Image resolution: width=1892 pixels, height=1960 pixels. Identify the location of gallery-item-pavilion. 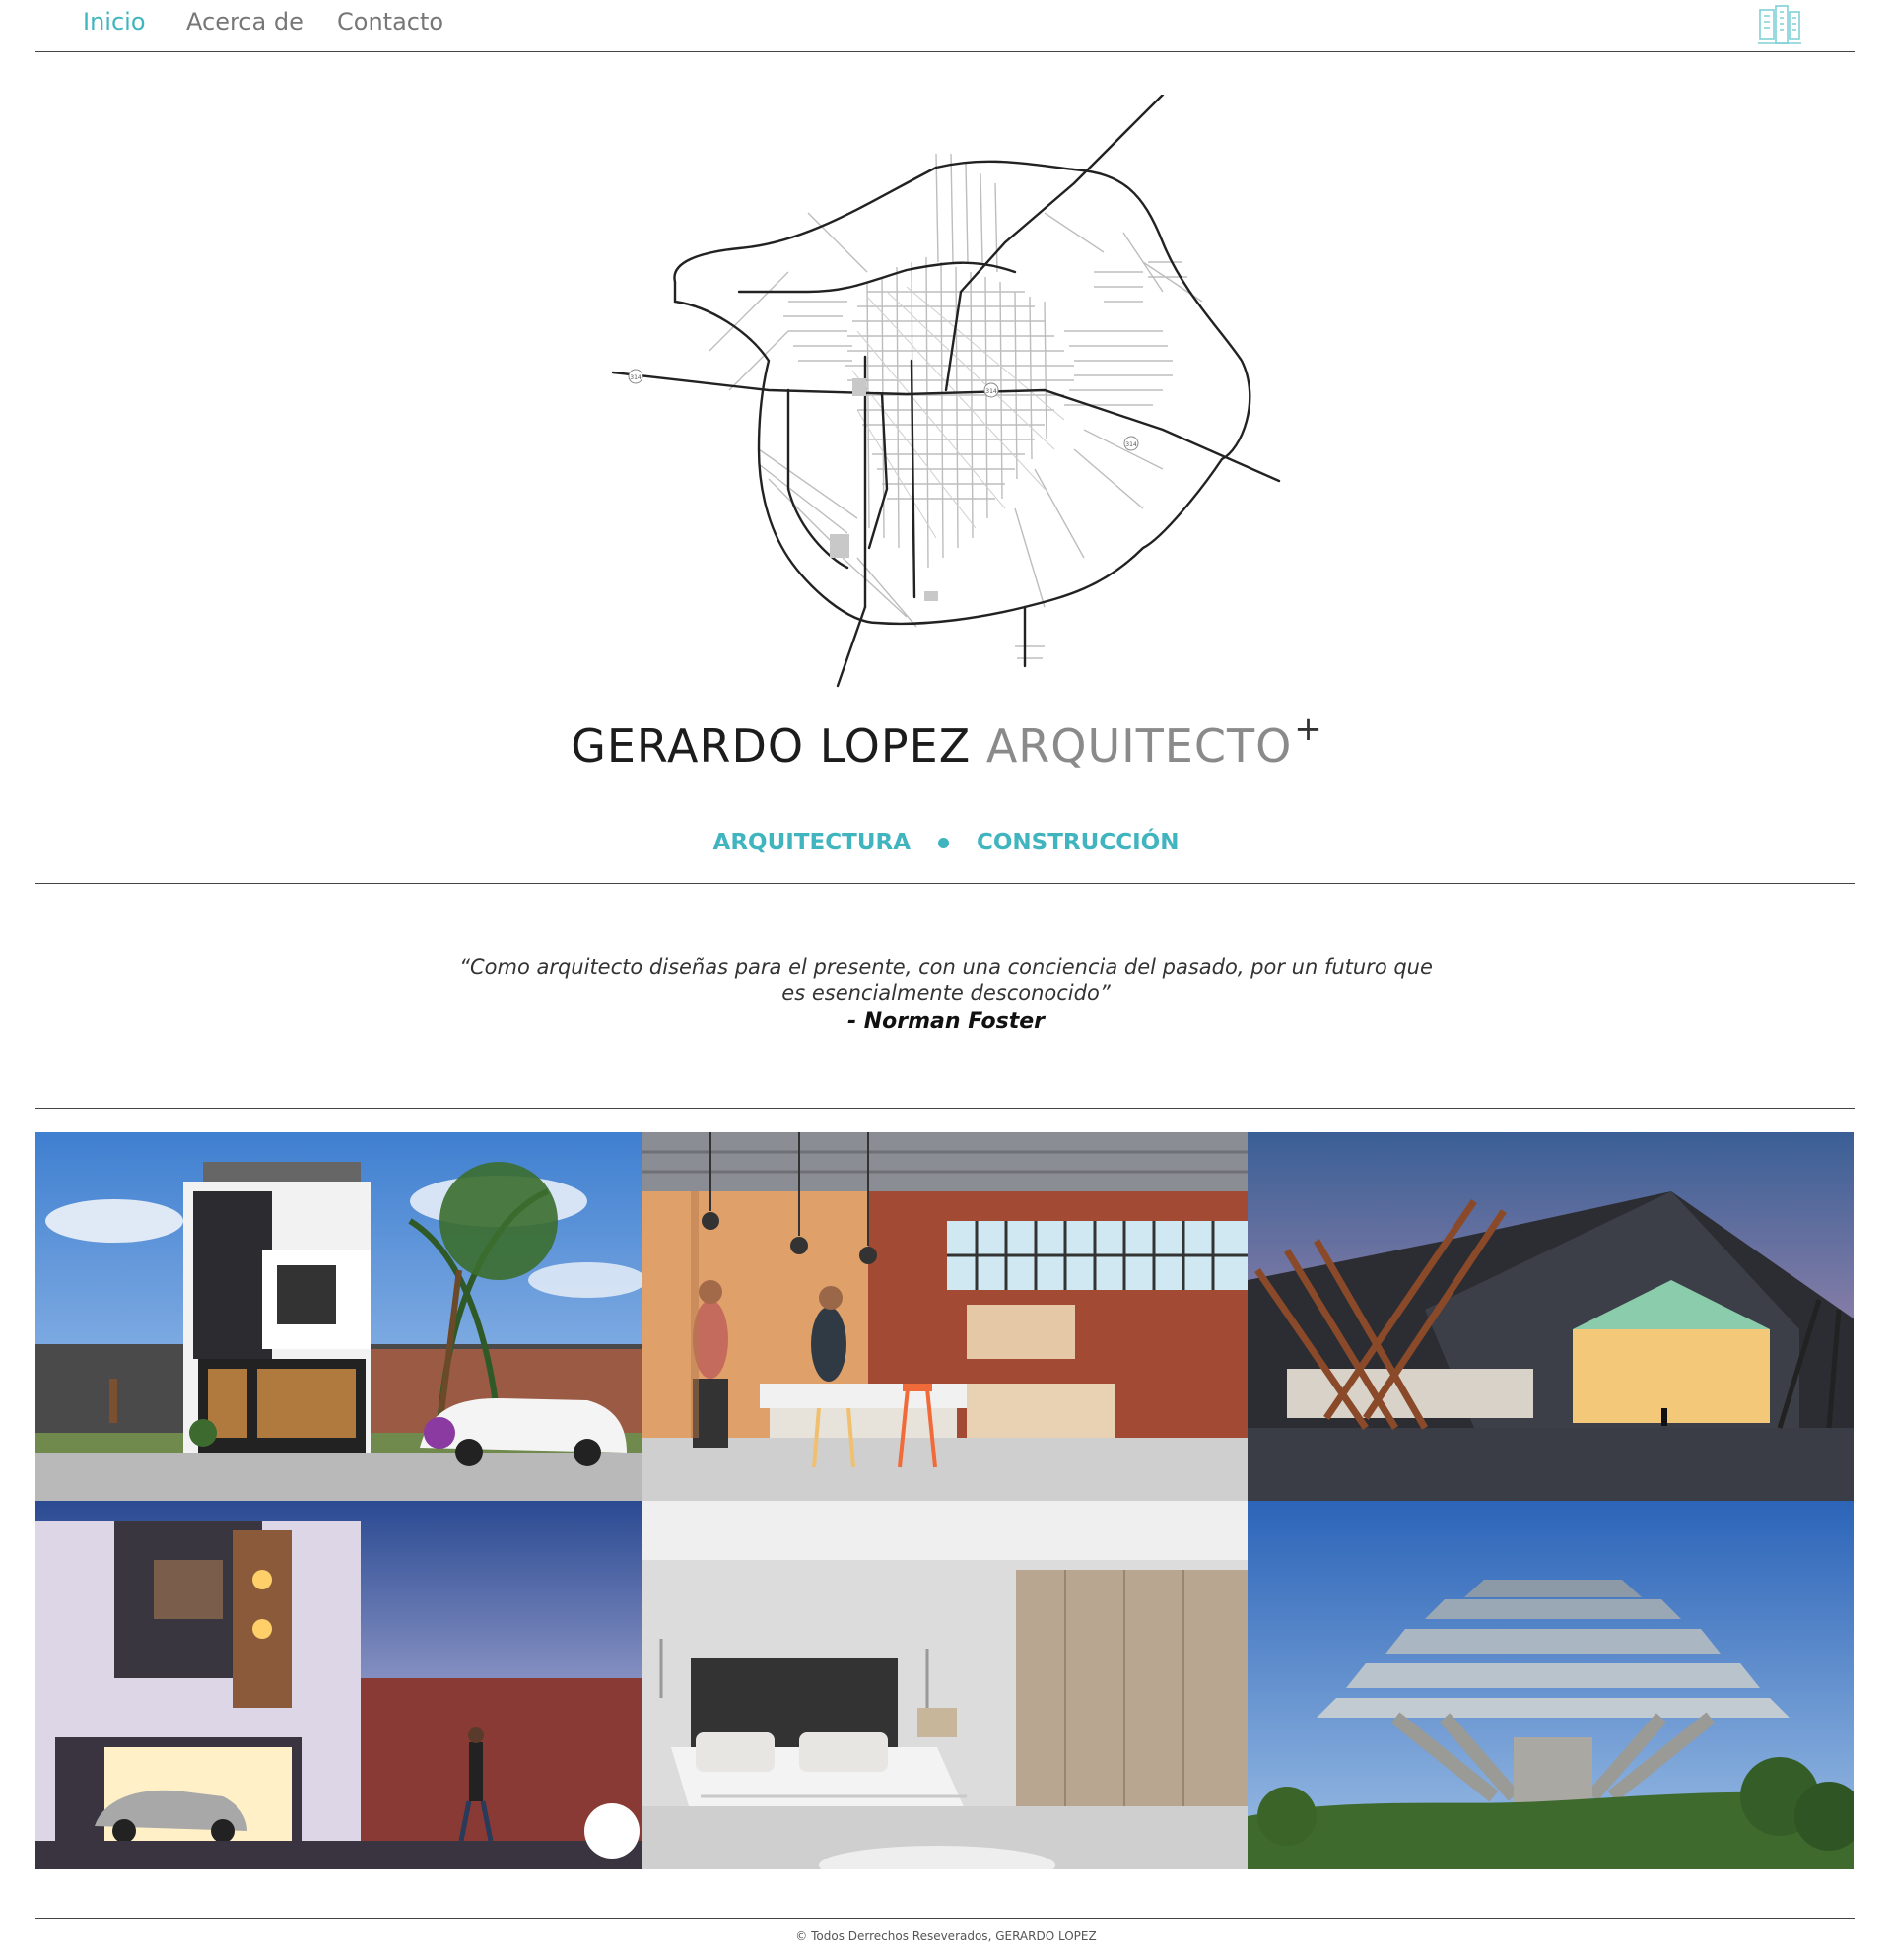
(1551, 1316).